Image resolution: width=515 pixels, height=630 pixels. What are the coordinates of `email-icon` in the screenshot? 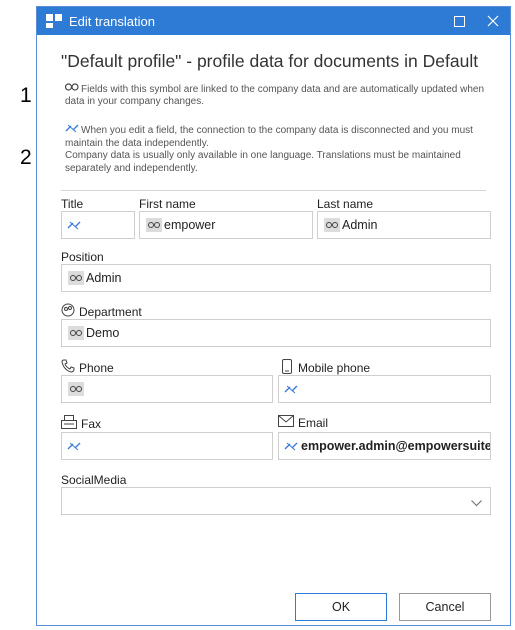 It's located at (286, 422).